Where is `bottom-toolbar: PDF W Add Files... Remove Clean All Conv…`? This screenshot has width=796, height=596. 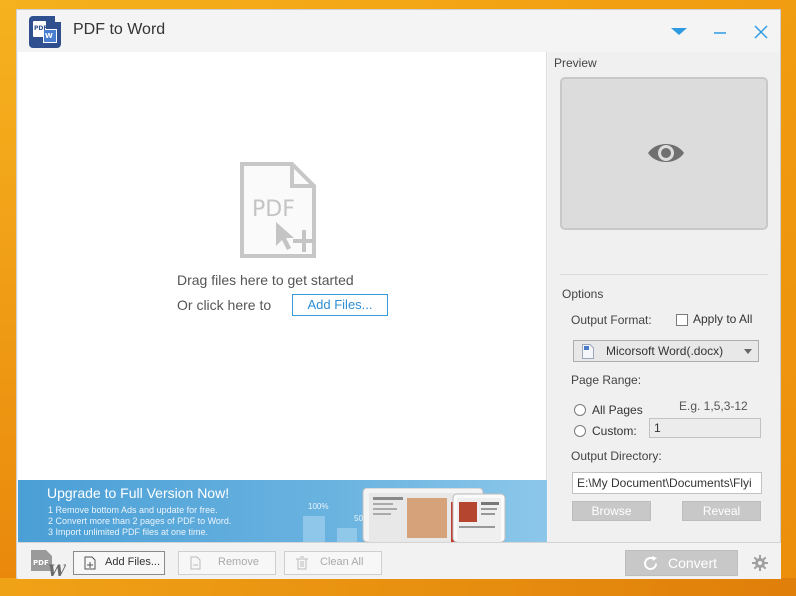 bottom-toolbar: PDF W Add Files... Remove Clean All Conv… is located at coordinates (399, 560).